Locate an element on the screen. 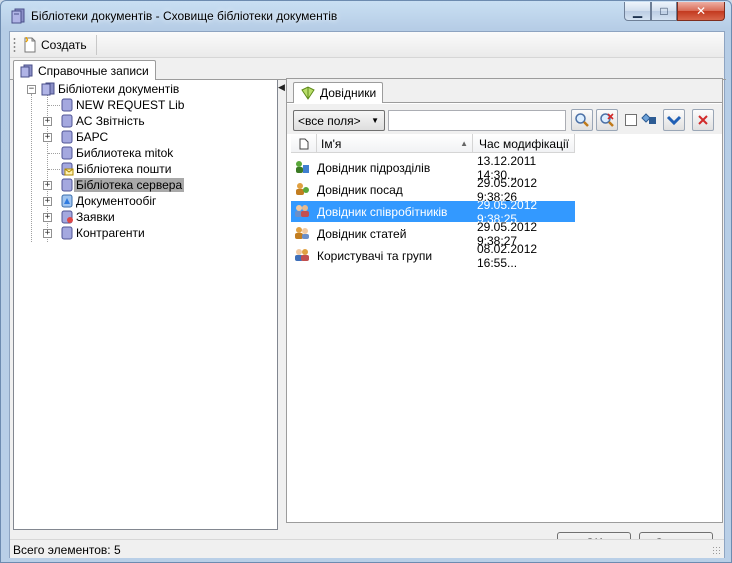 This screenshot has height=563, width=732. item-name: Довідник статей is located at coordinates (362, 233).